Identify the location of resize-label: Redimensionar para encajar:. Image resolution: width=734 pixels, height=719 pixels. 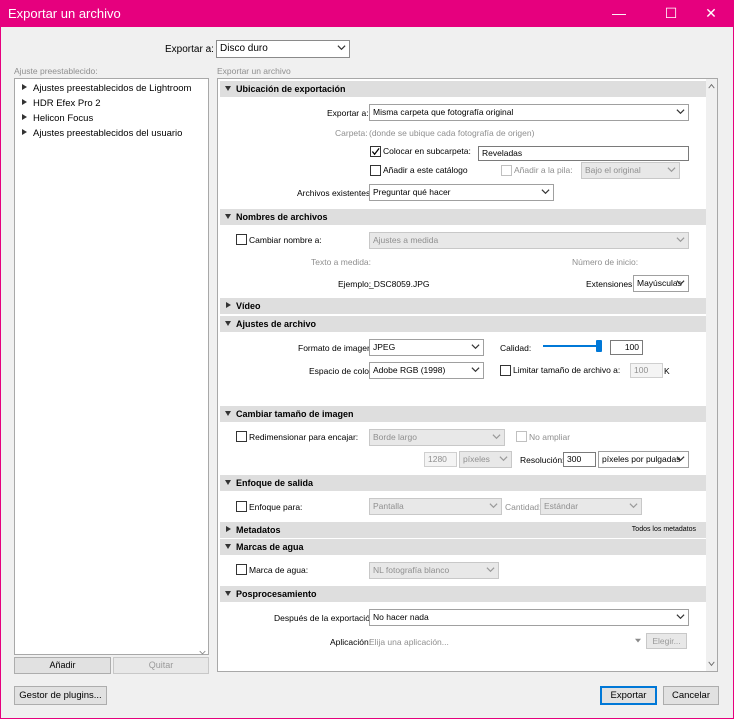
(304, 437).